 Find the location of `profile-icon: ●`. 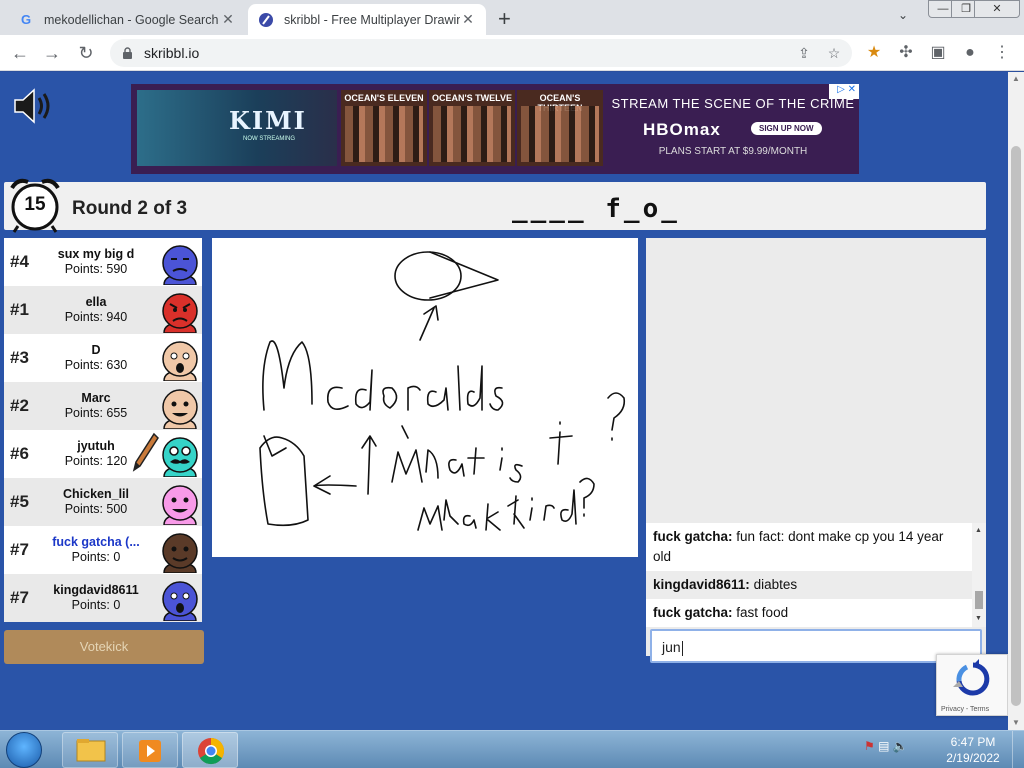

profile-icon: ● is located at coordinates (970, 53).